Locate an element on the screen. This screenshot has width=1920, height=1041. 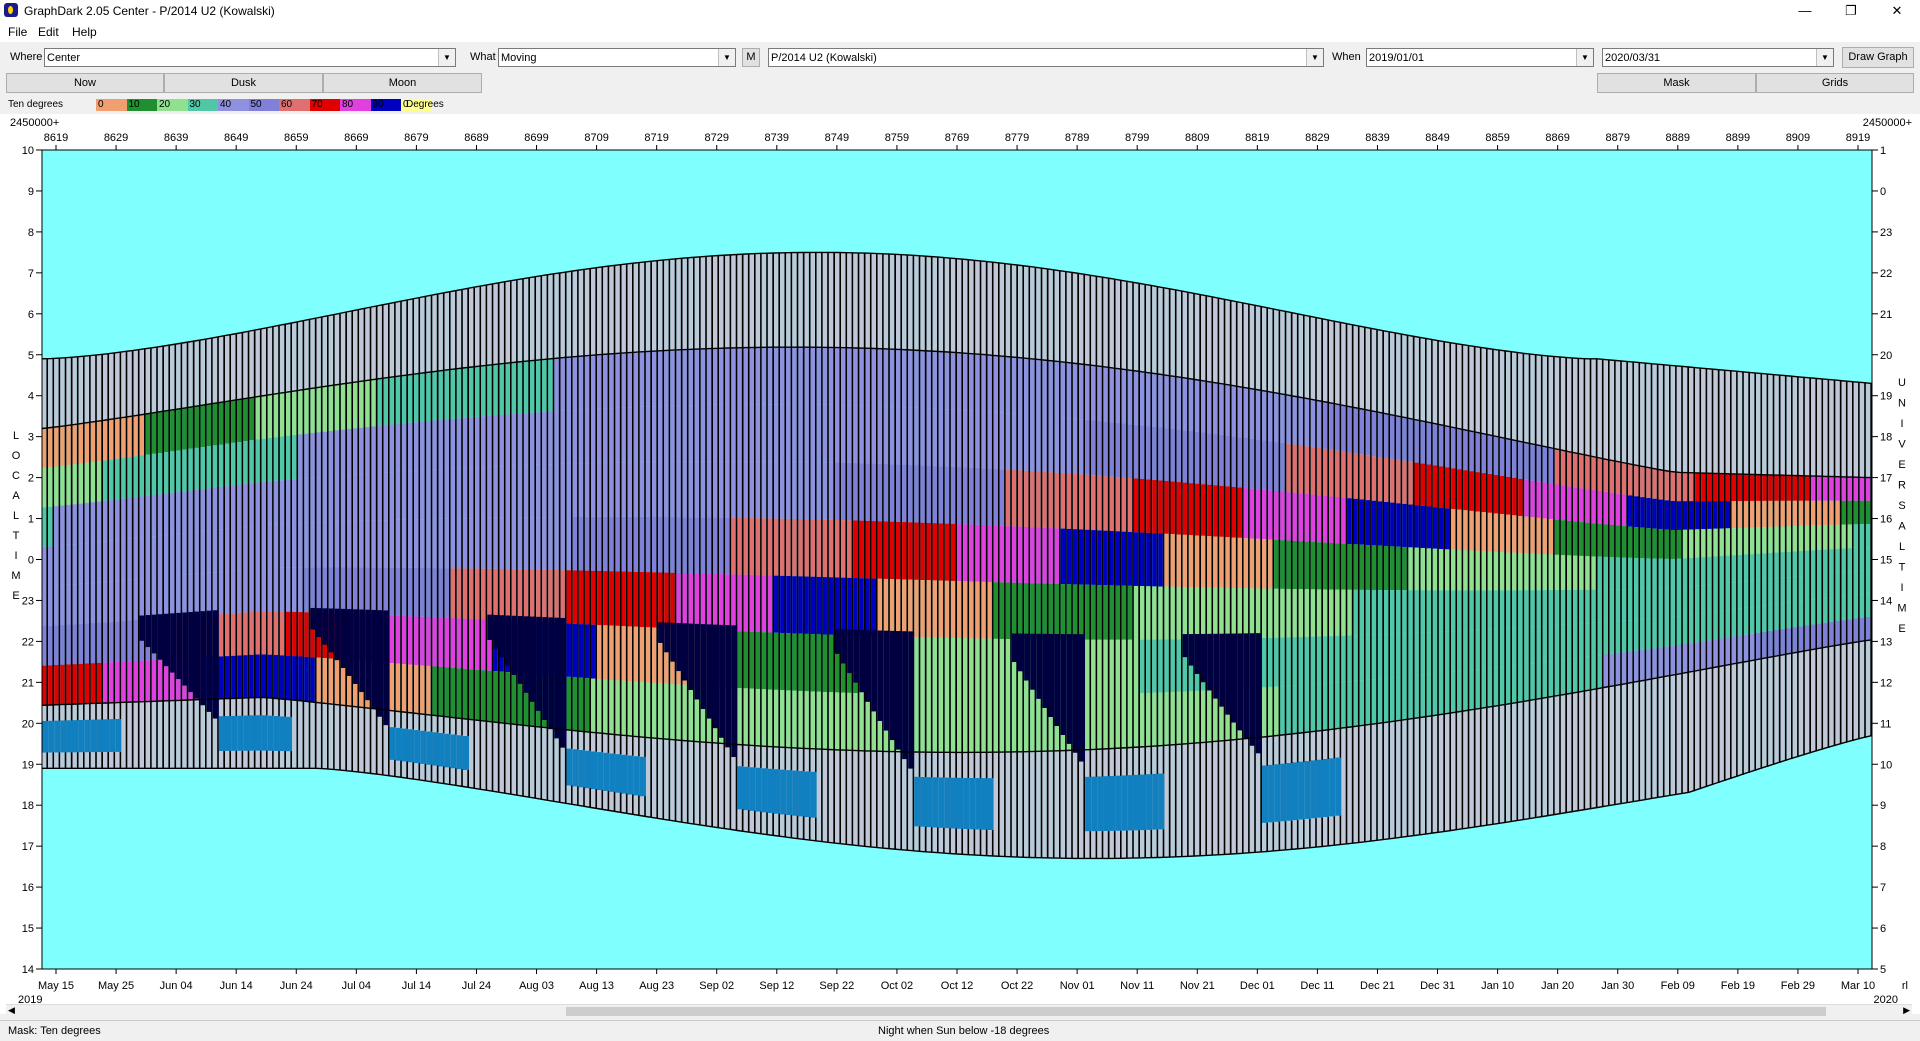
where-select: Center ▼ is located at coordinates (250, 57).